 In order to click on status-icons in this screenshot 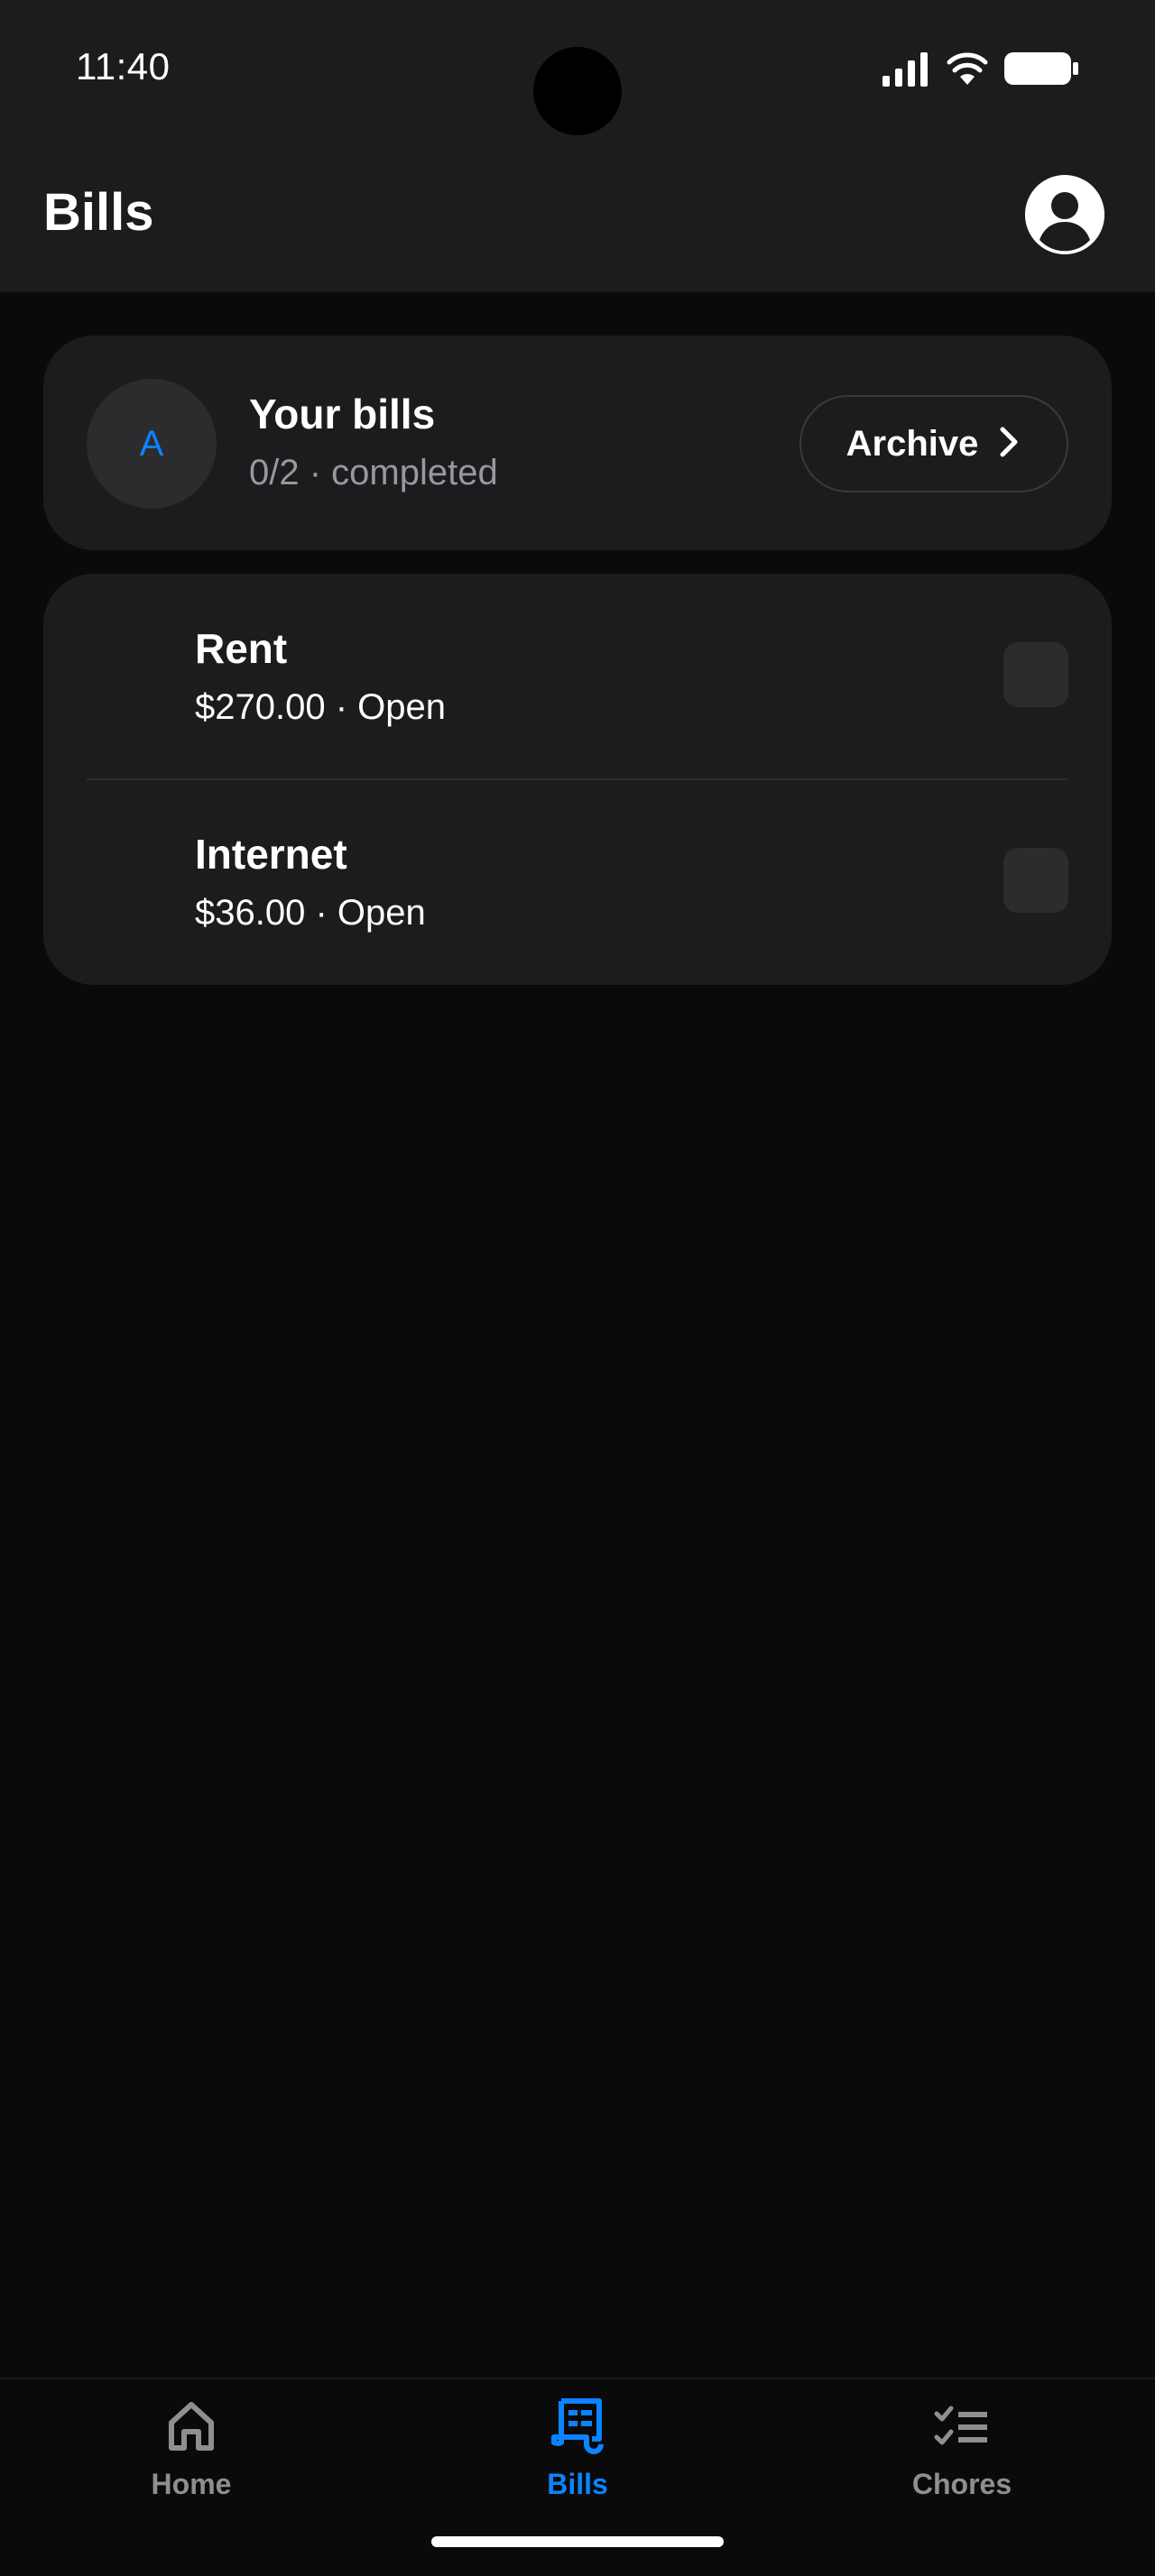, I will do `click(980, 70)`.